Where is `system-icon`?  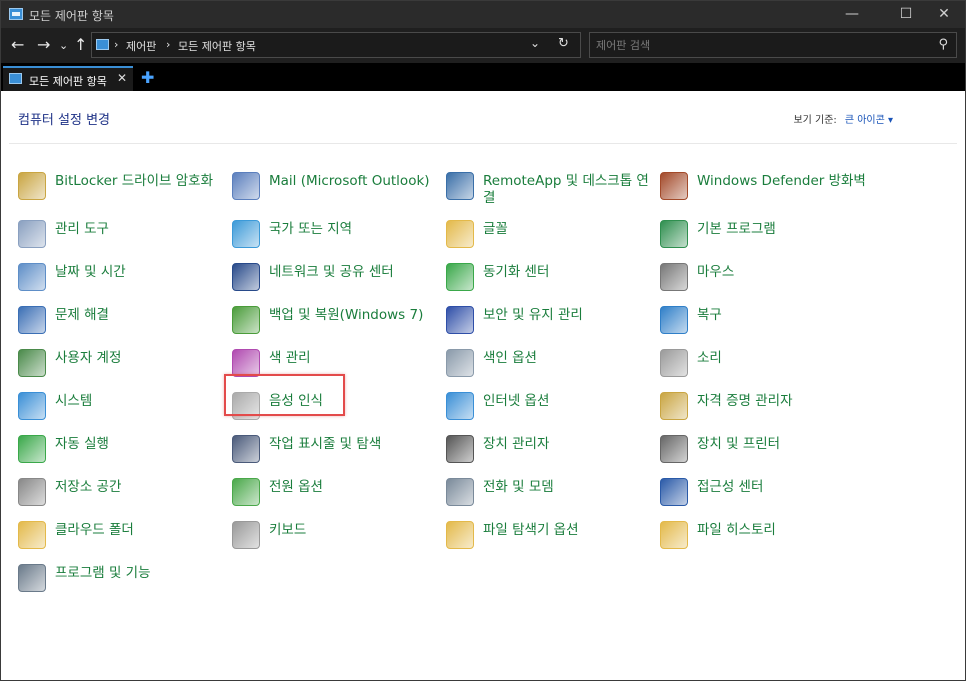
system-icon is located at coordinates (32, 406).